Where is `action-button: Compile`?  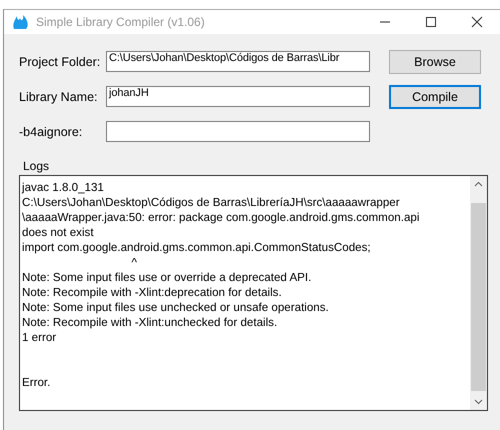
action-button: Compile is located at coordinates (435, 96).